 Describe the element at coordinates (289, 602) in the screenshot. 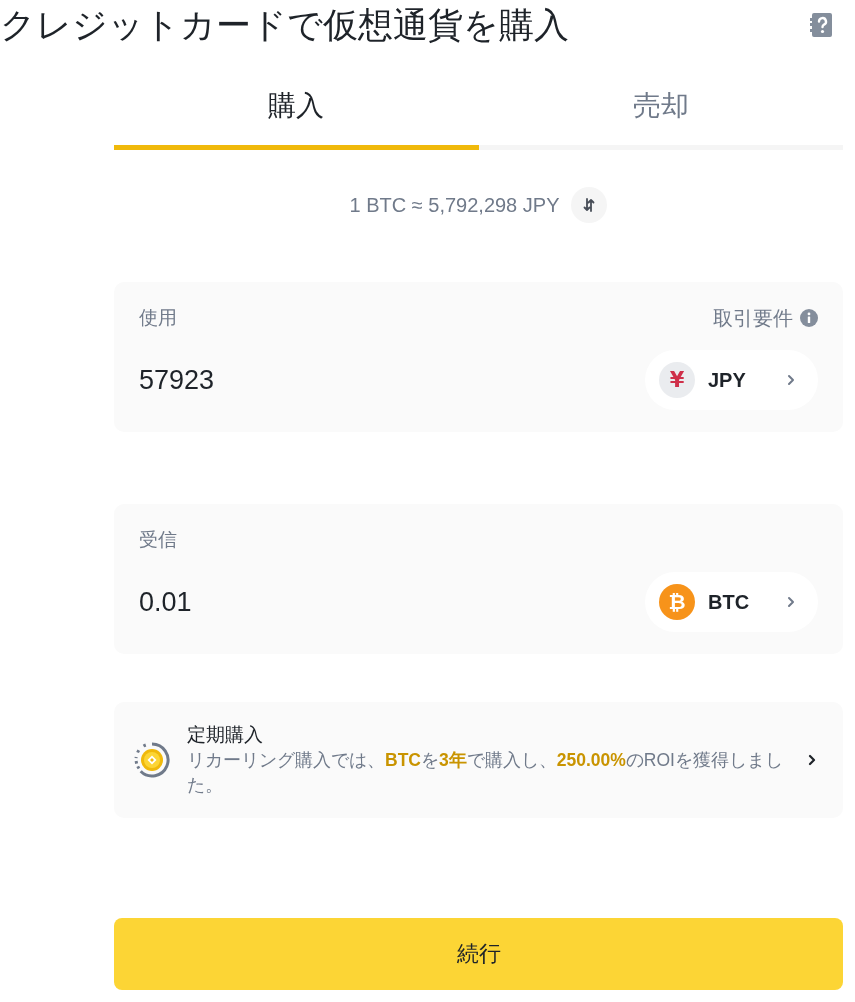

I see `amount-input: 0.01` at that location.